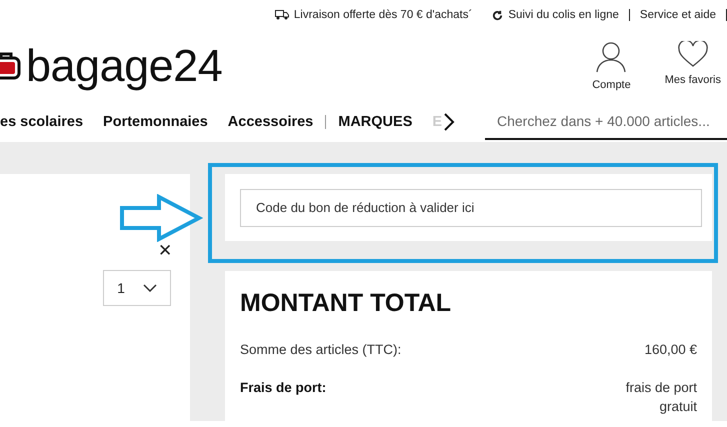 This screenshot has width=727, height=427. I want to click on scroll-right-icon, so click(449, 122).